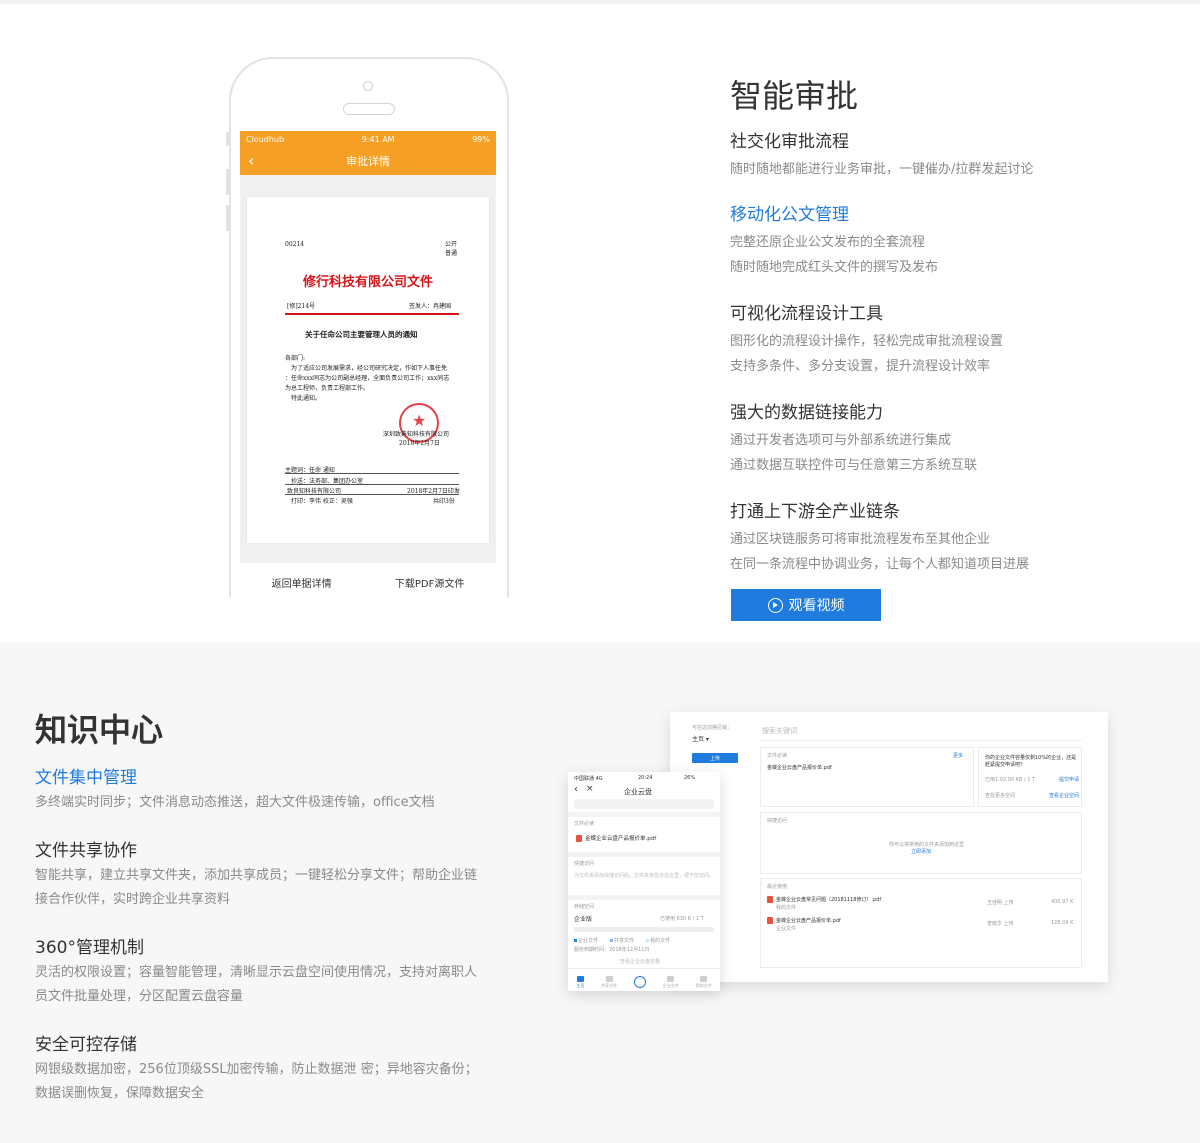  Describe the element at coordinates (590, 789) in the screenshot. I see `close-icon: ×` at that location.